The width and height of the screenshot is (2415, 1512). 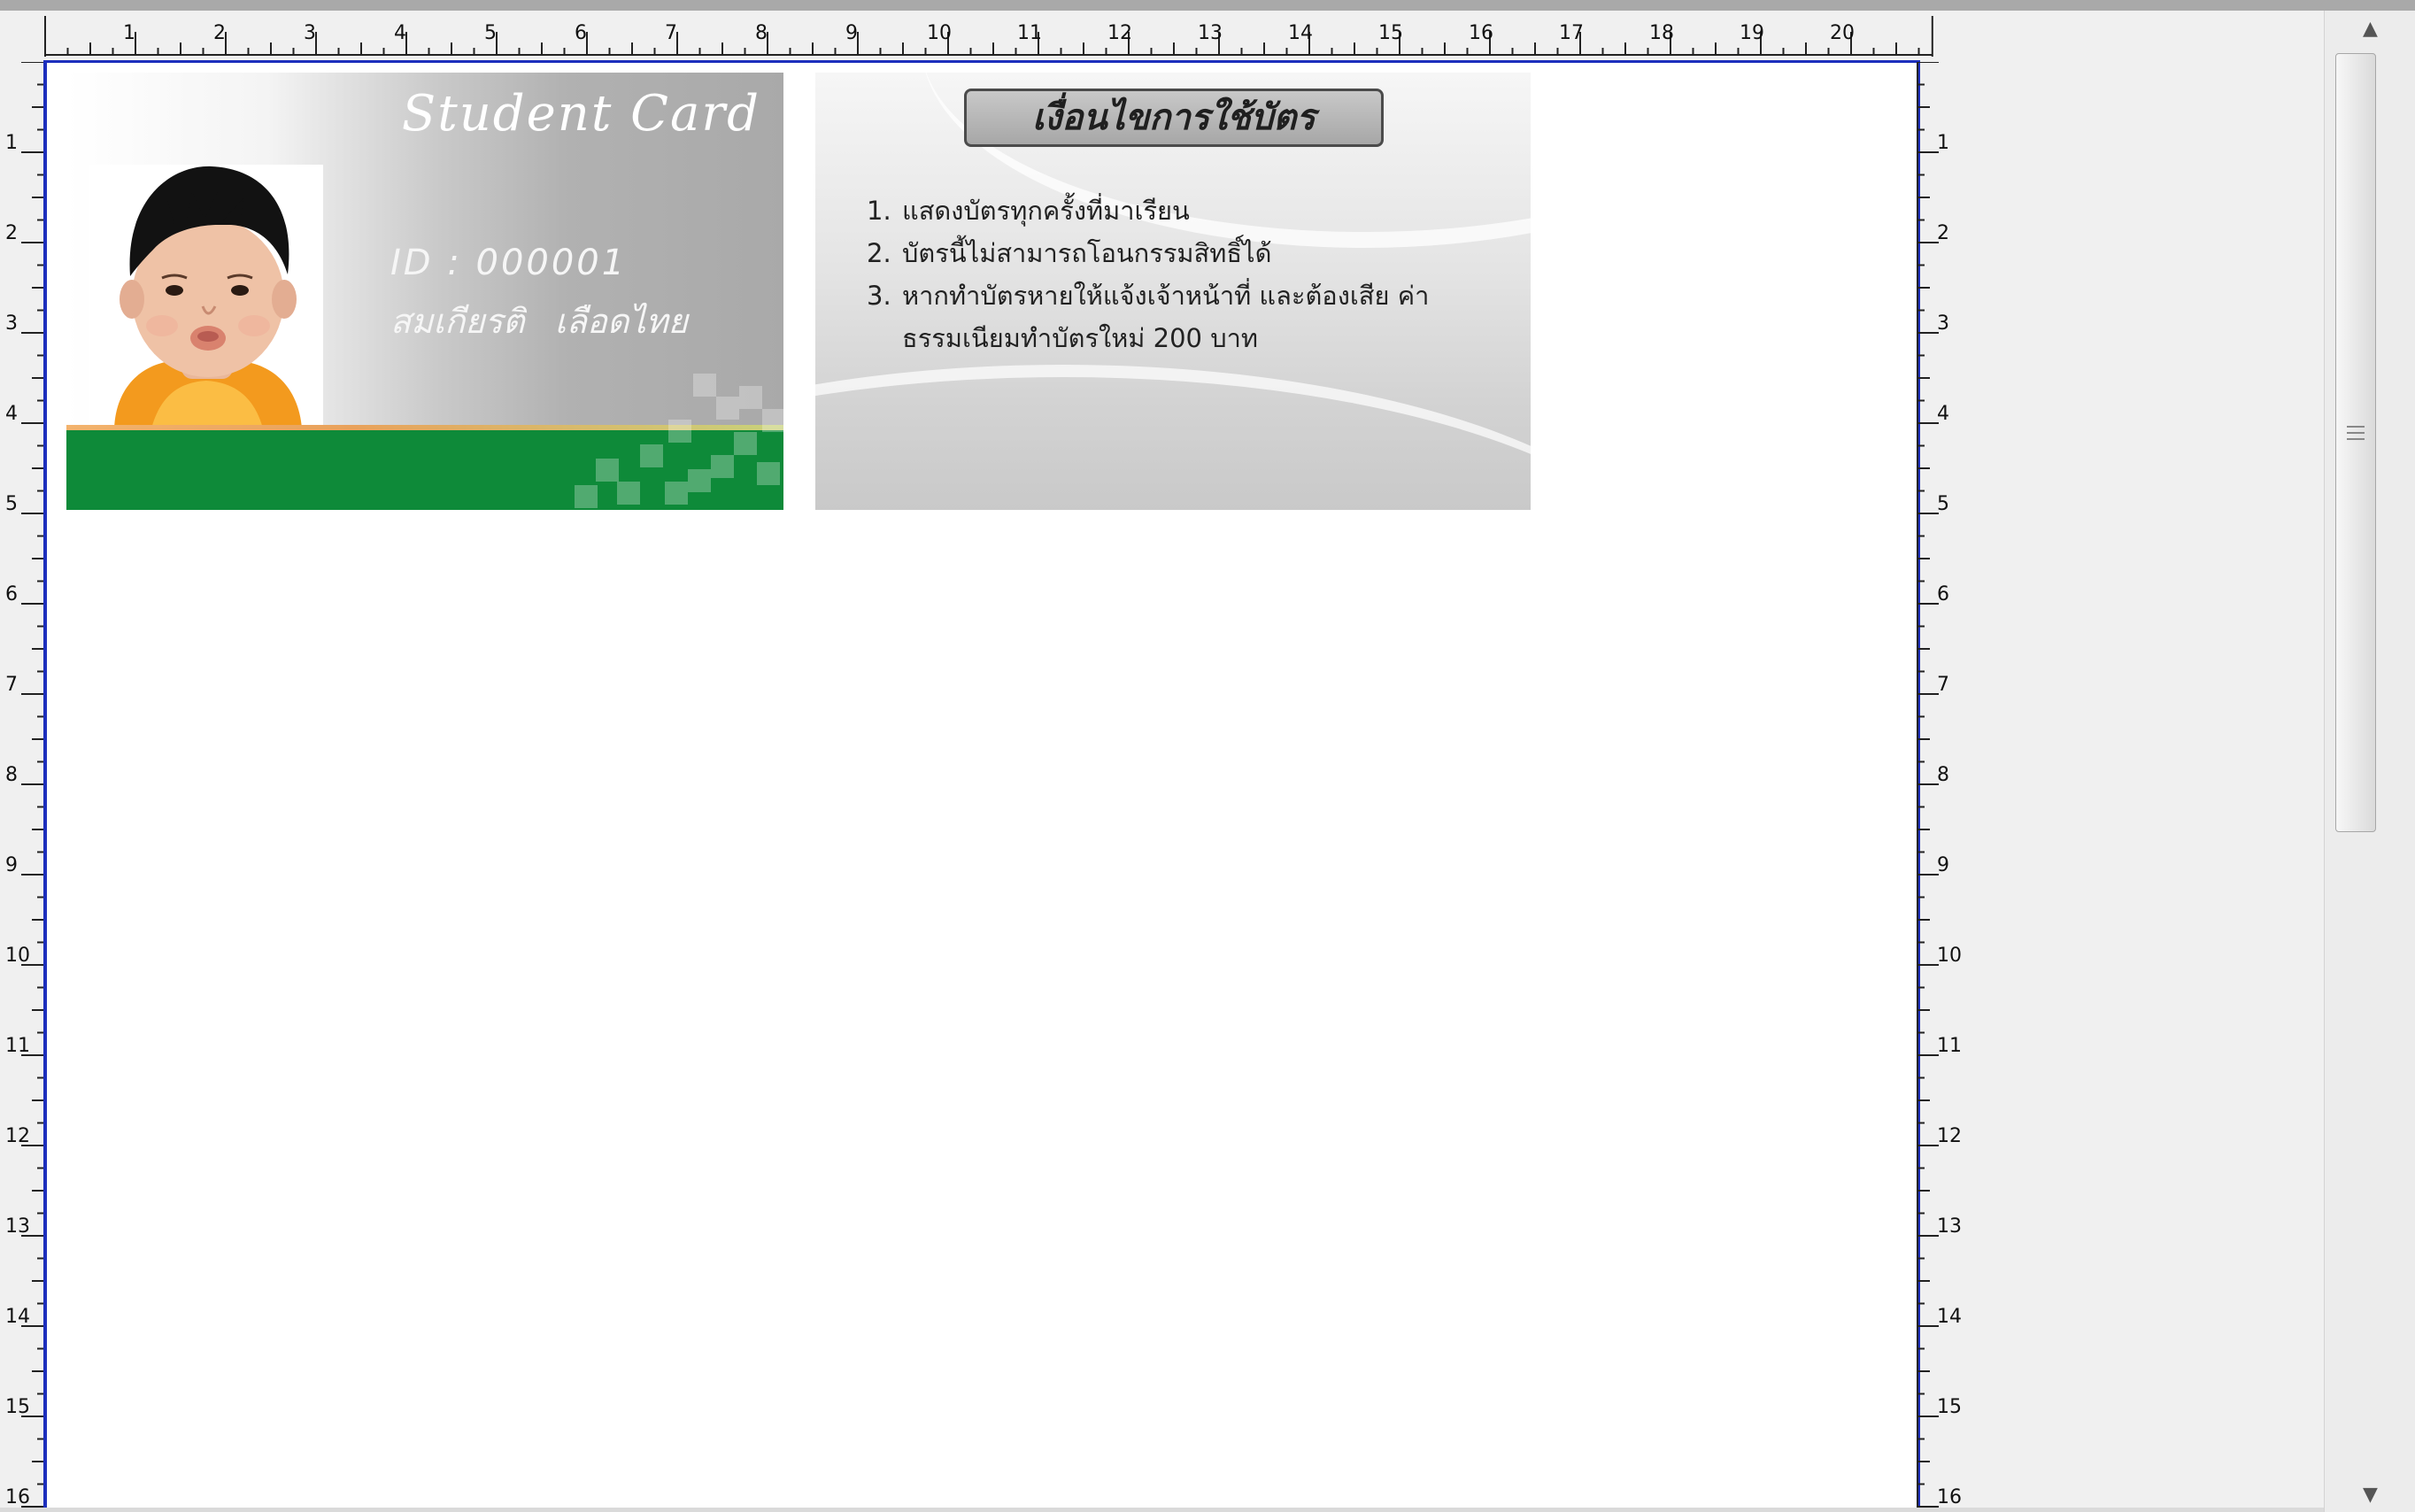 What do you see at coordinates (1940, 787) in the screenshot?
I see `vertical-ruler-right: 12345678910111213141516` at bounding box center [1940, 787].